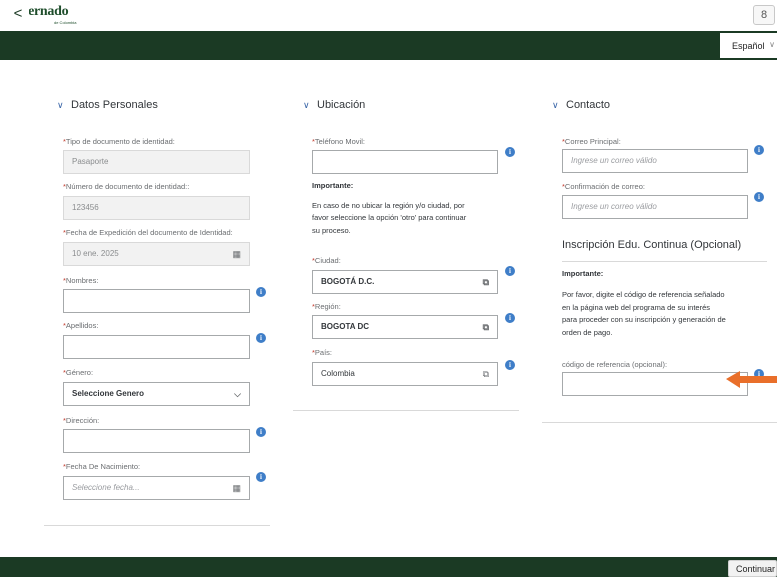  What do you see at coordinates (237, 394) in the screenshot?
I see `chevron-down-icon: ⌵` at bounding box center [237, 394].